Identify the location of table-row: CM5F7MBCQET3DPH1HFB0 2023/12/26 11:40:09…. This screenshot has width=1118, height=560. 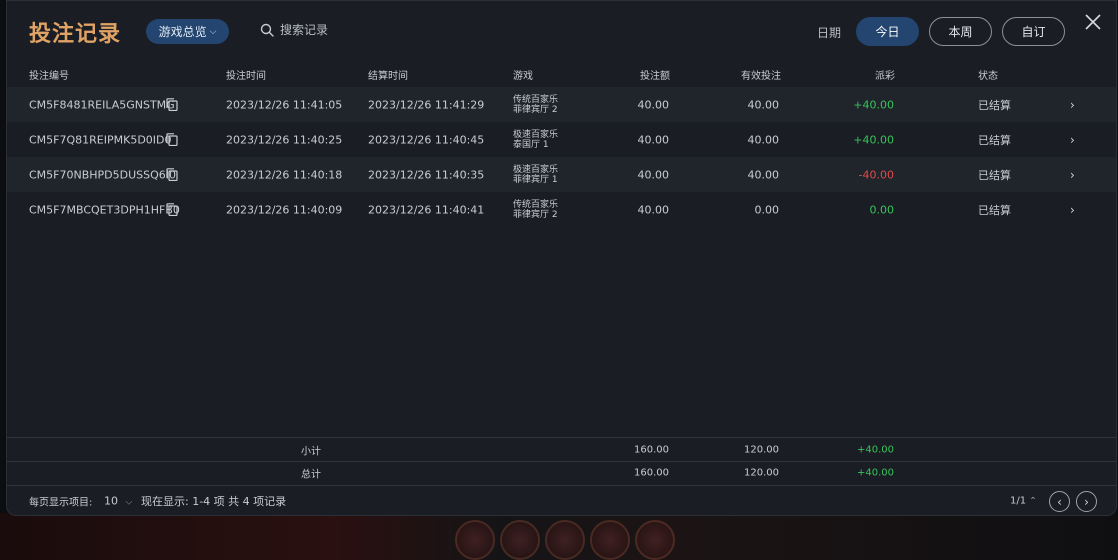
(561, 209).